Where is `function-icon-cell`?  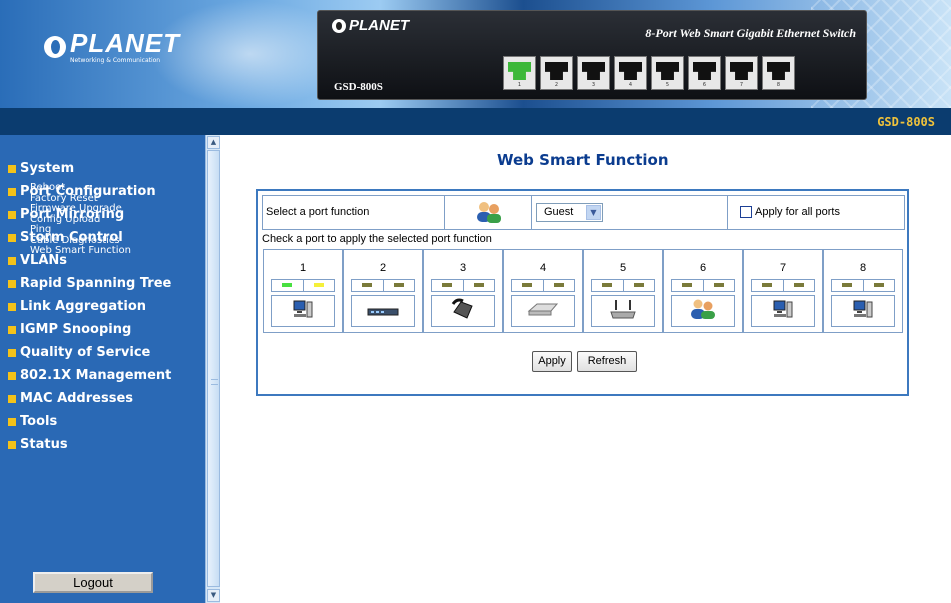 function-icon-cell is located at coordinates (488, 212).